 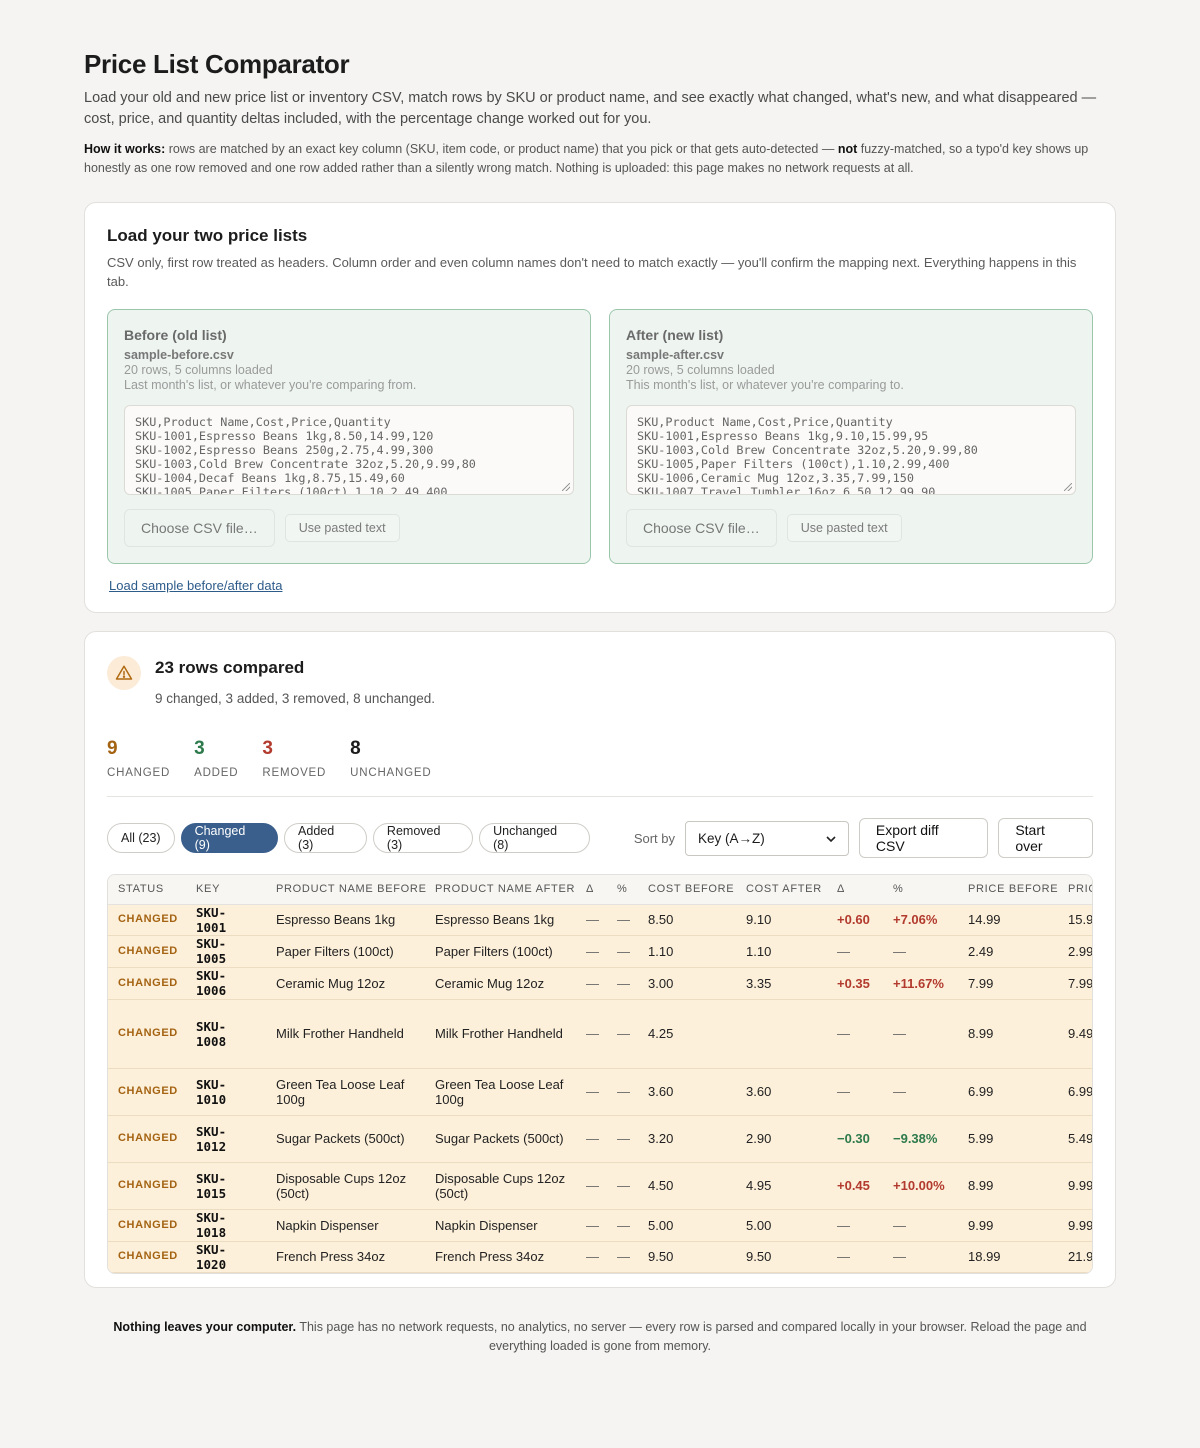 What do you see at coordinates (600, 767) in the screenshot?
I see `stats-row: 9 CHANGED 3 ADDED 3 REMOVED 8 UNCHANGED` at bounding box center [600, 767].